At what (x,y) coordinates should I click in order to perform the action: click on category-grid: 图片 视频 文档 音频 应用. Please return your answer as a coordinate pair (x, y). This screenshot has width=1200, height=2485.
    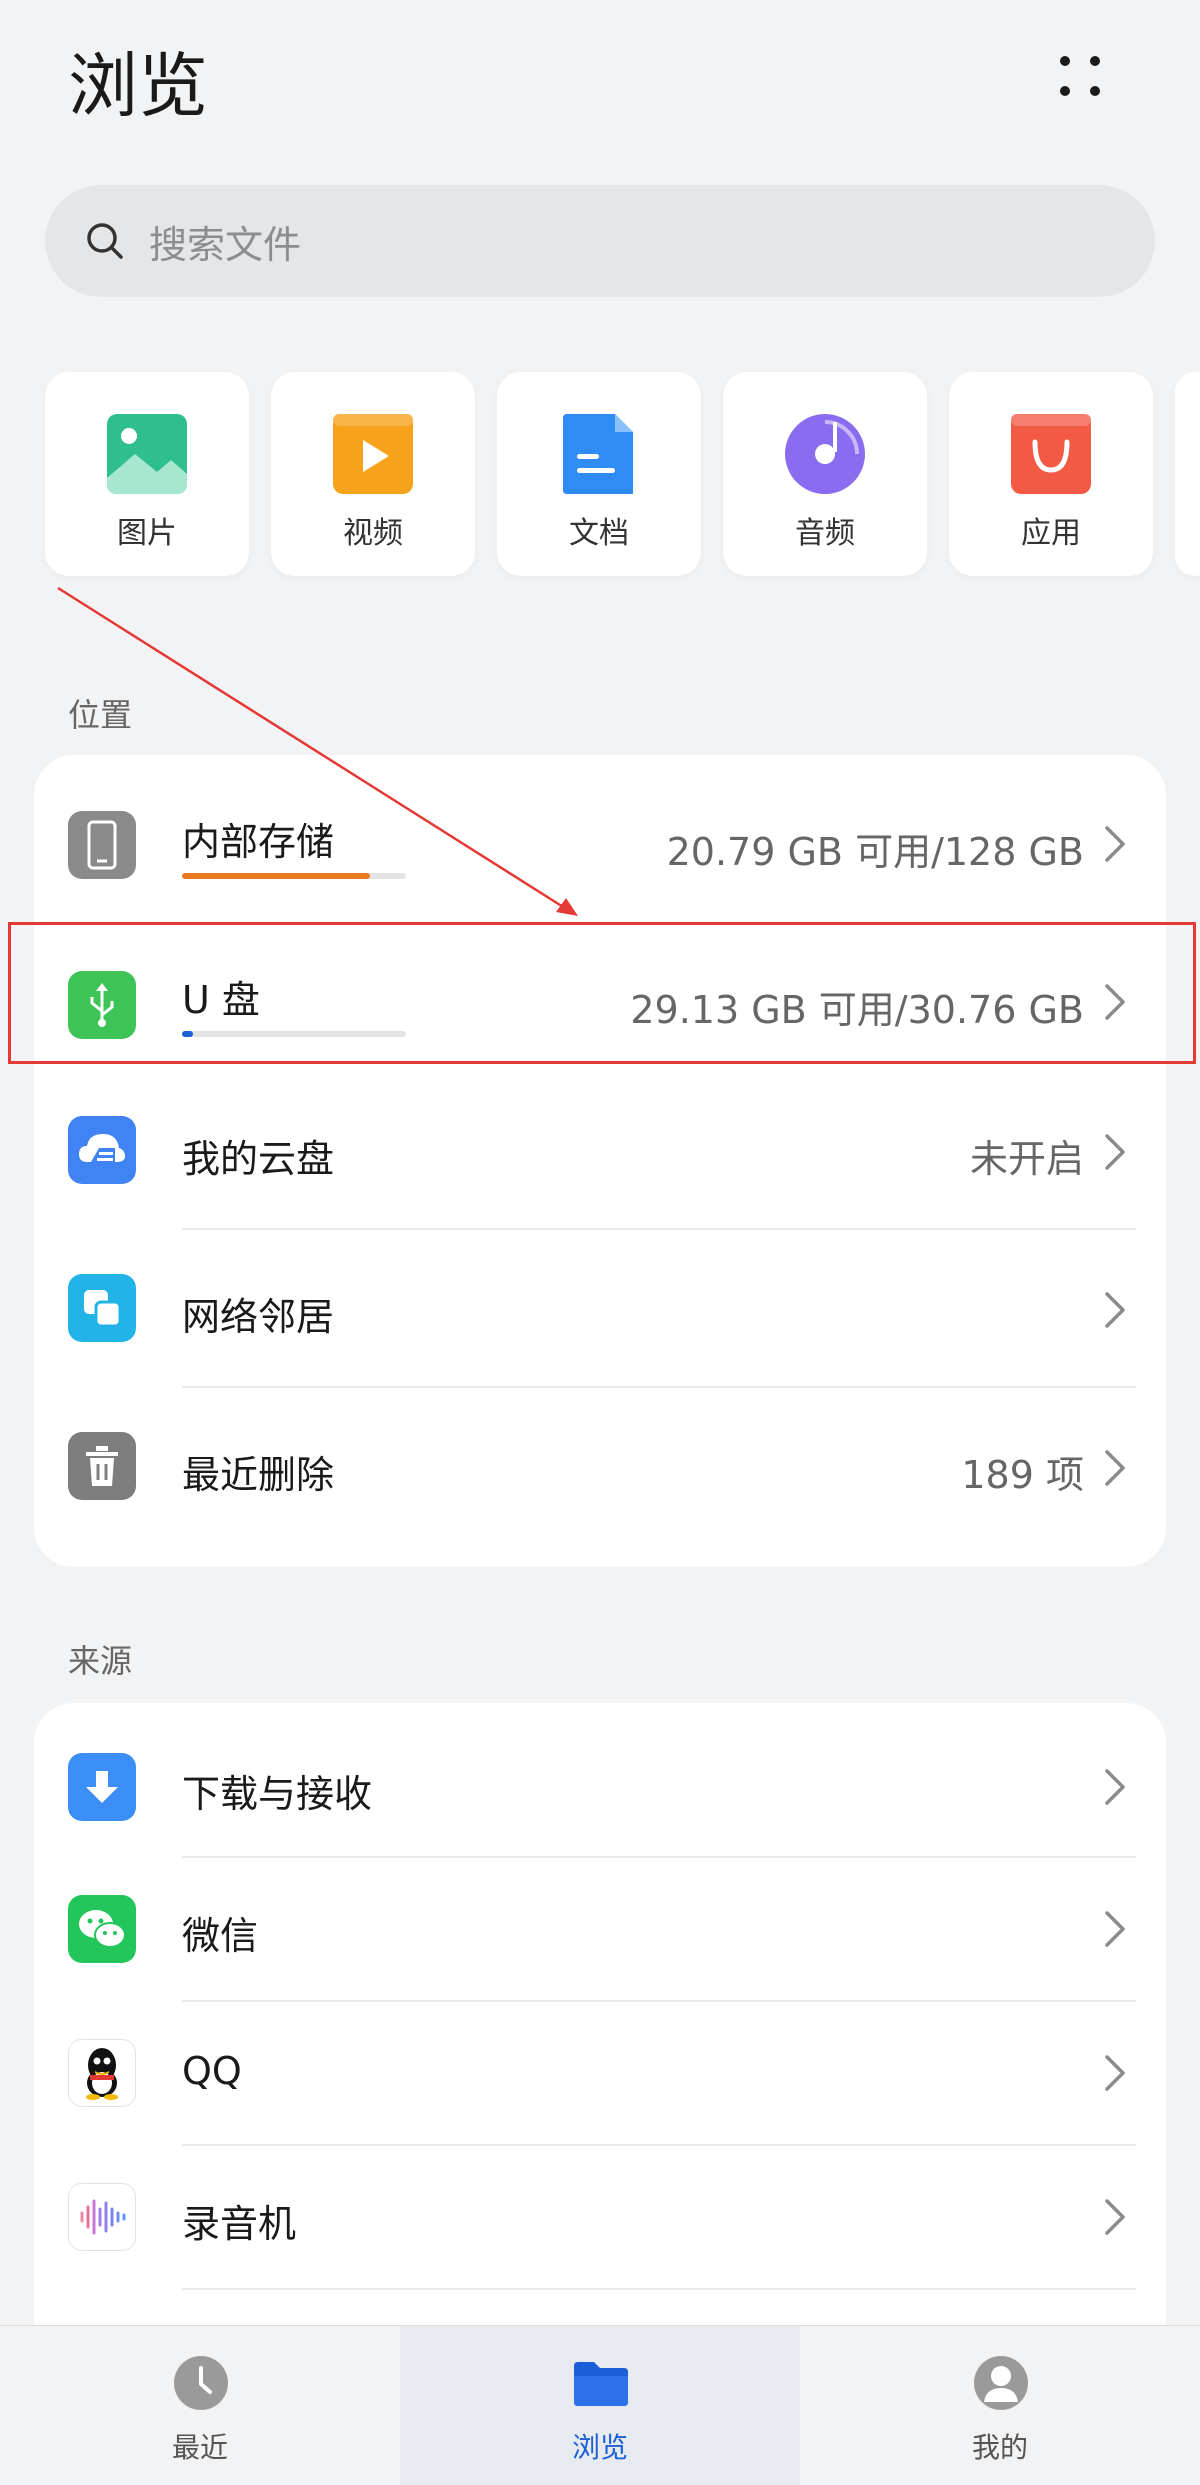
    Looking at the image, I should click on (622, 474).